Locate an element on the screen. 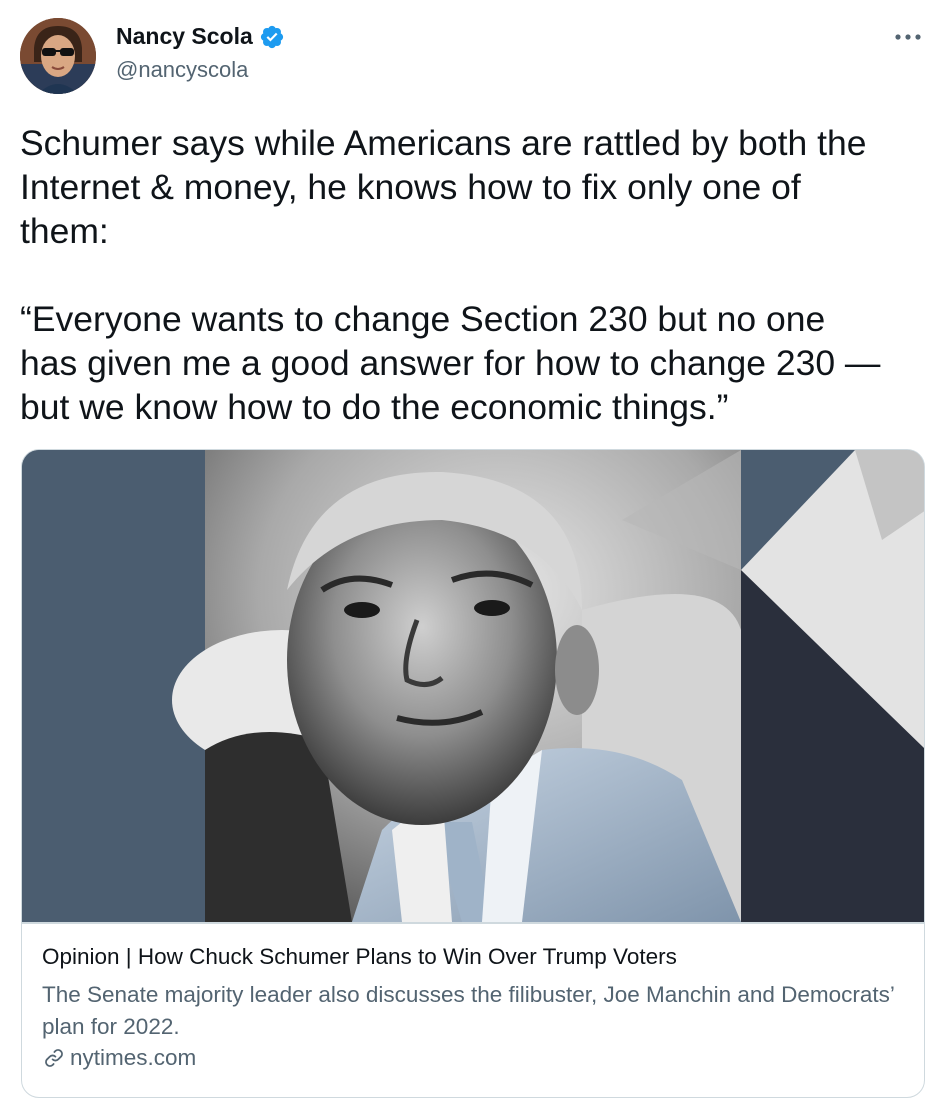  author-handle: @nancyscola is located at coordinates (182, 70).